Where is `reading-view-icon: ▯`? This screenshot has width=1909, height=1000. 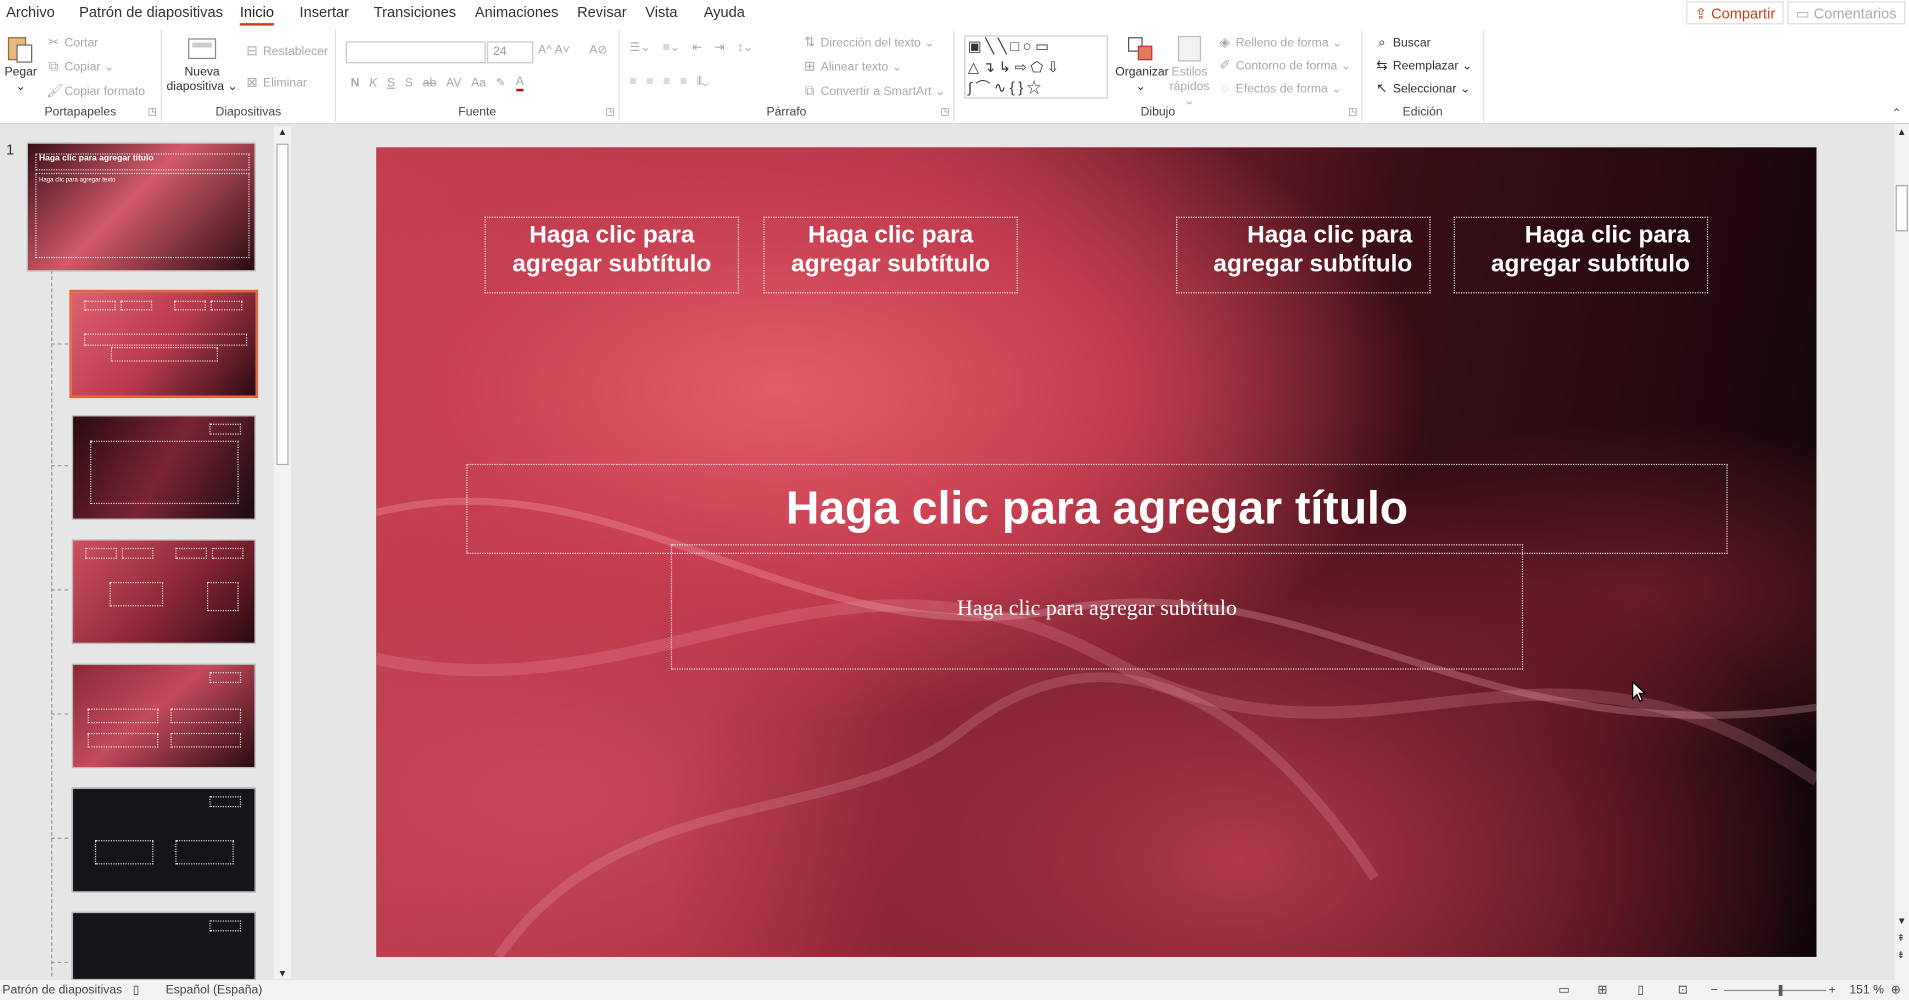
reading-view-icon: ▯ is located at coordinates (1641, 990).